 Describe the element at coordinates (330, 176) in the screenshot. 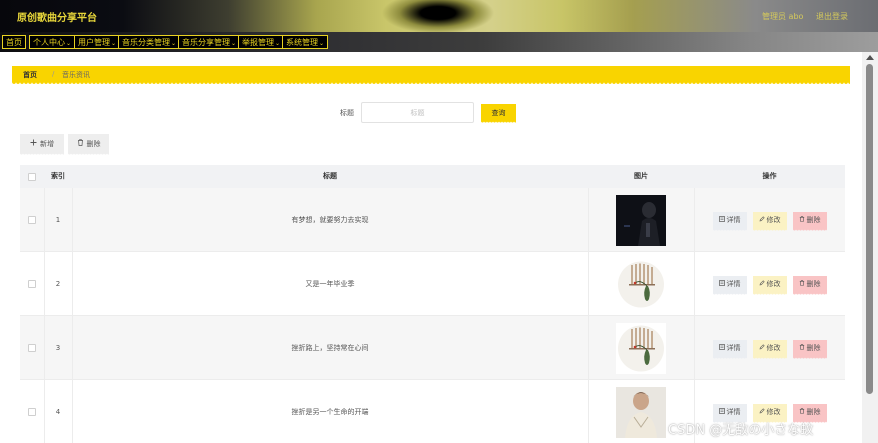

I see `column-header-title: 标题` at that location.